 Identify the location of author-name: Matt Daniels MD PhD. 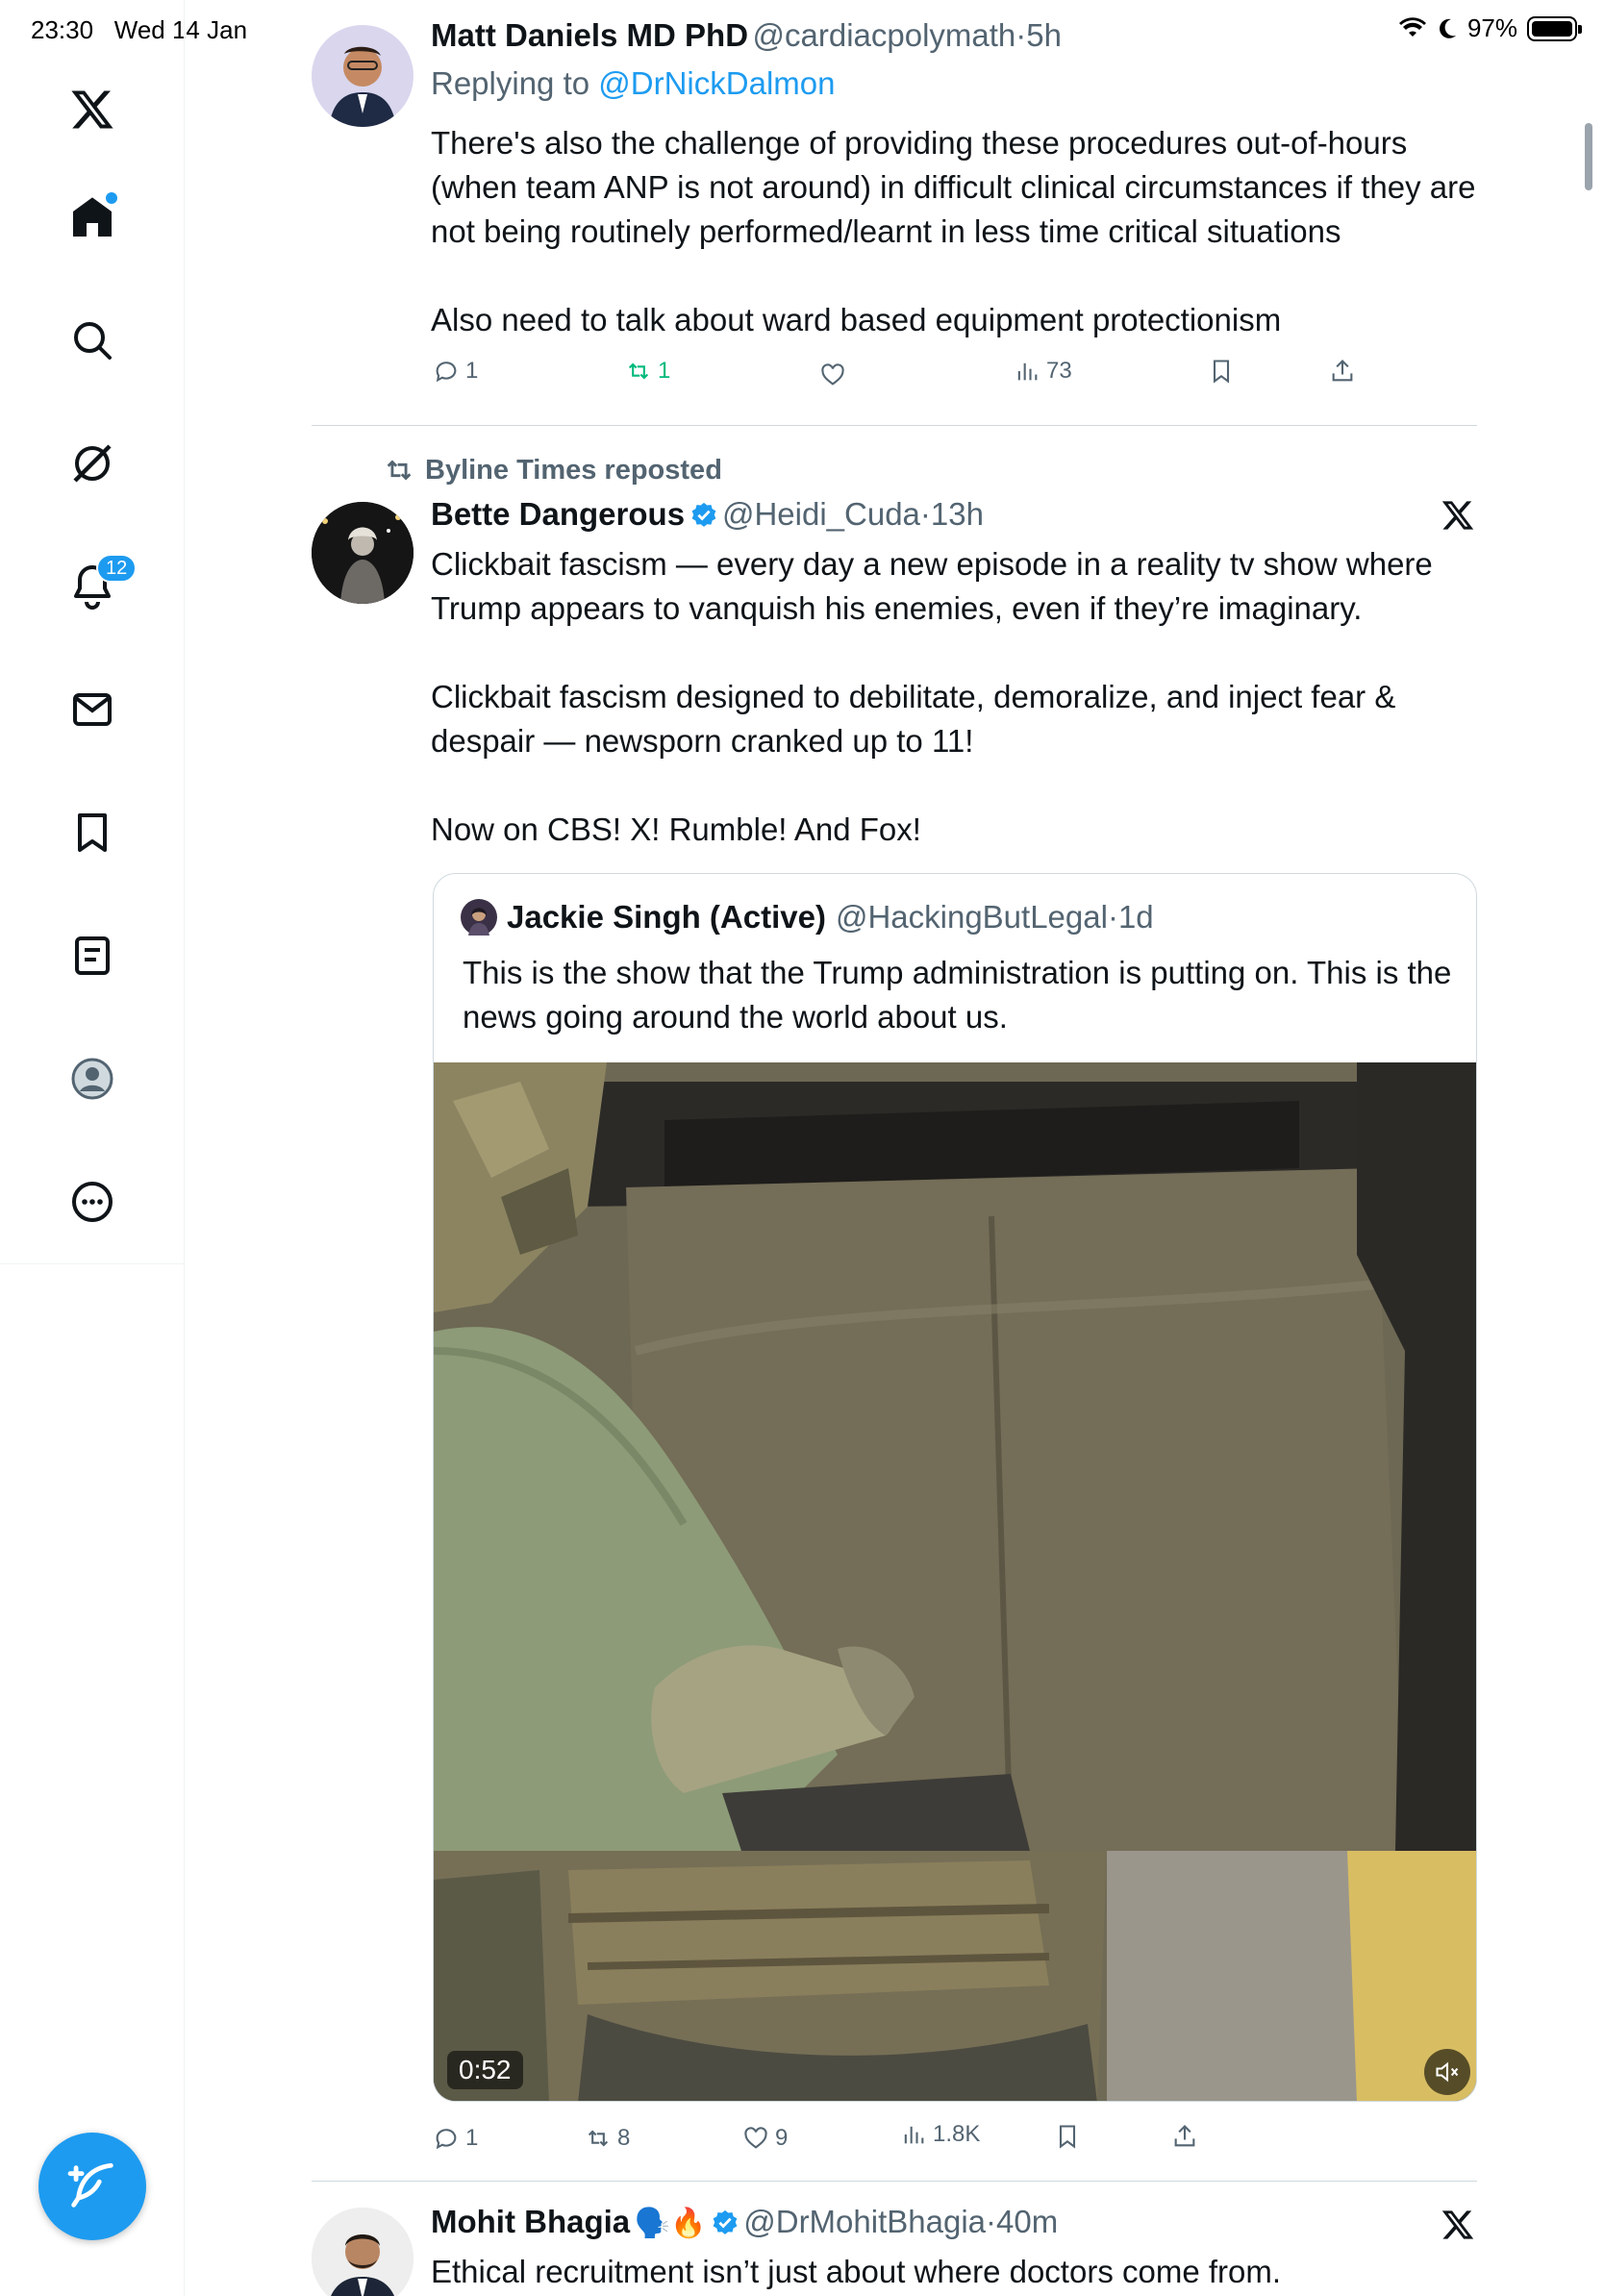
(589, 35).